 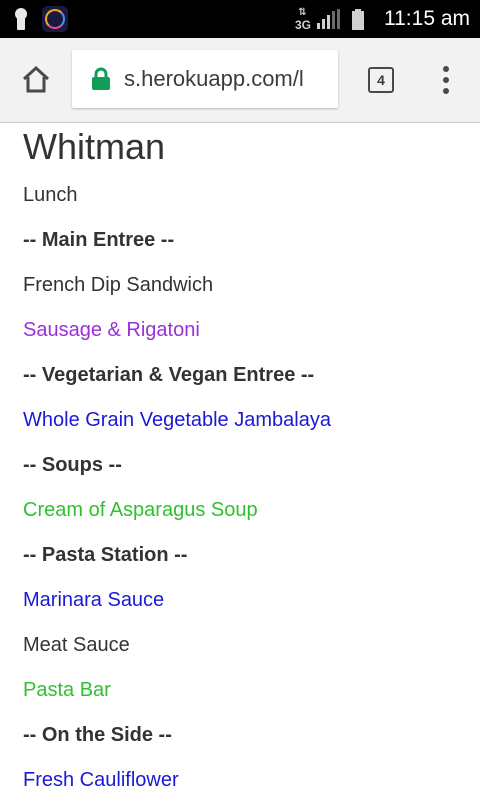 What do you see at coordinates (67, 690) in the screenshot?
I see `menu-item: Pasta Bar` at bounding box center [67, 690].